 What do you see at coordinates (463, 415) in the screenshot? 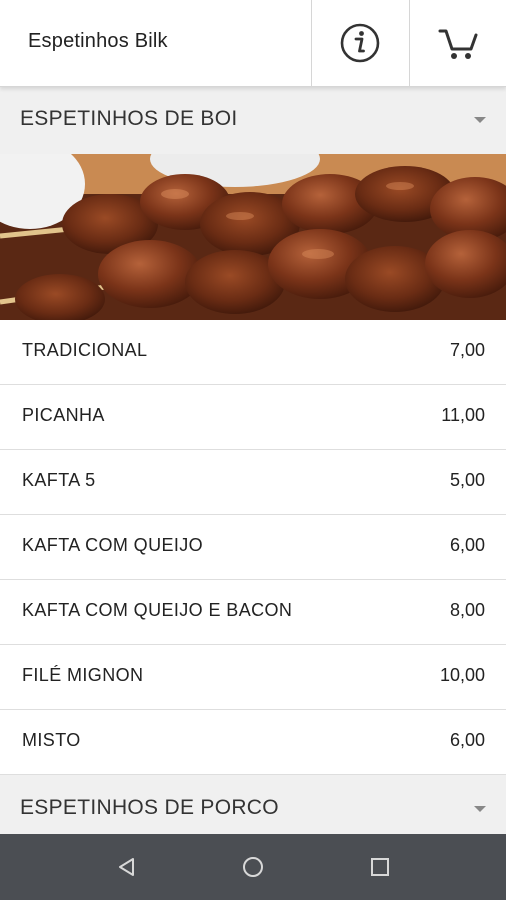
I see `item-price: 11,00` at bounding box center [463, 415].